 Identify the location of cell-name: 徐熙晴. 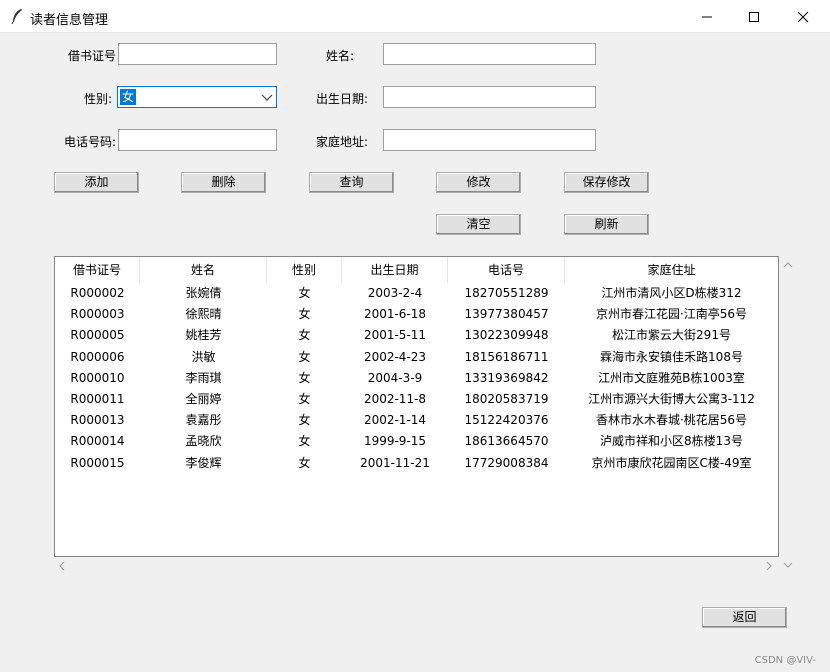
(203, 314).